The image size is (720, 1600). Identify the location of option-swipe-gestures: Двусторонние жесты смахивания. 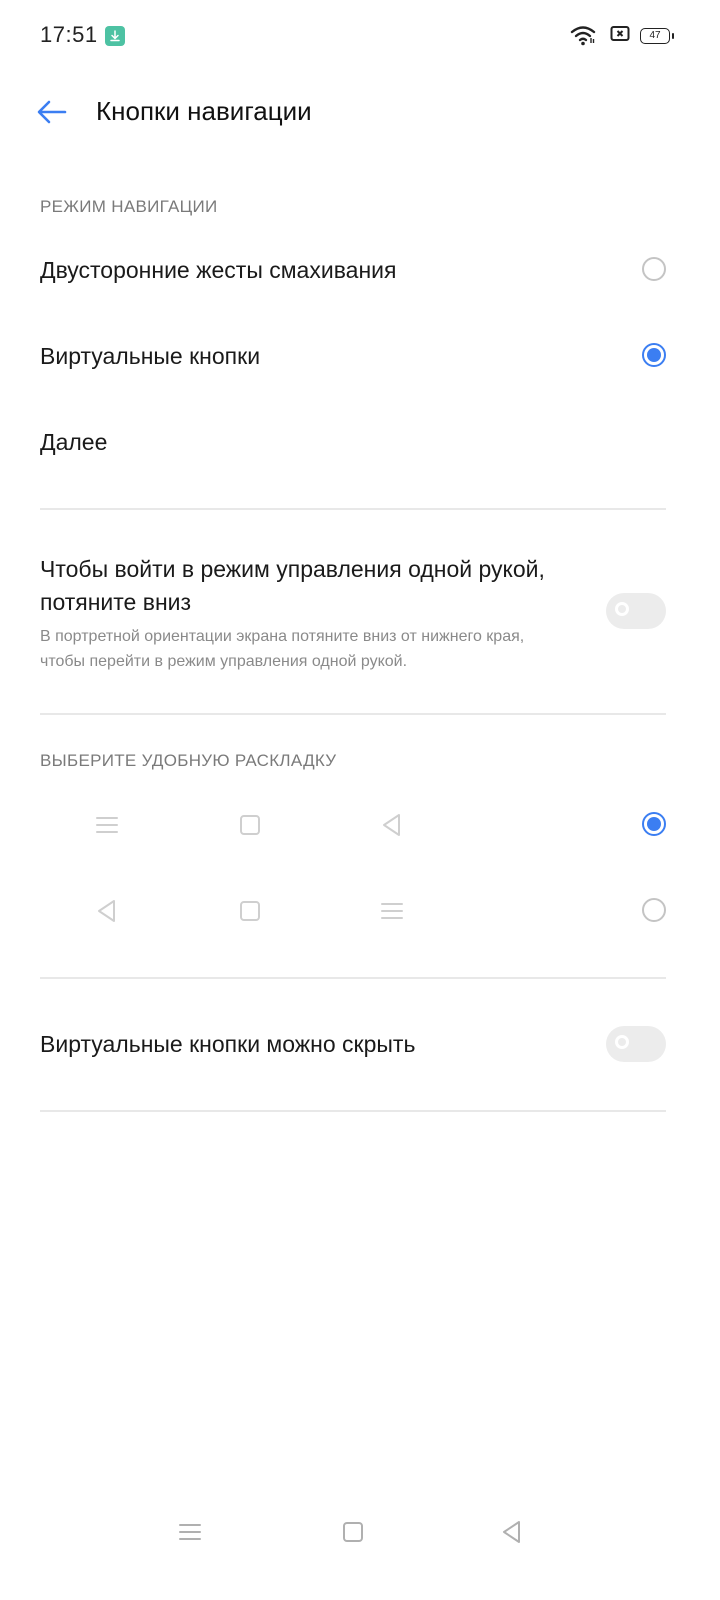
(360, 270).